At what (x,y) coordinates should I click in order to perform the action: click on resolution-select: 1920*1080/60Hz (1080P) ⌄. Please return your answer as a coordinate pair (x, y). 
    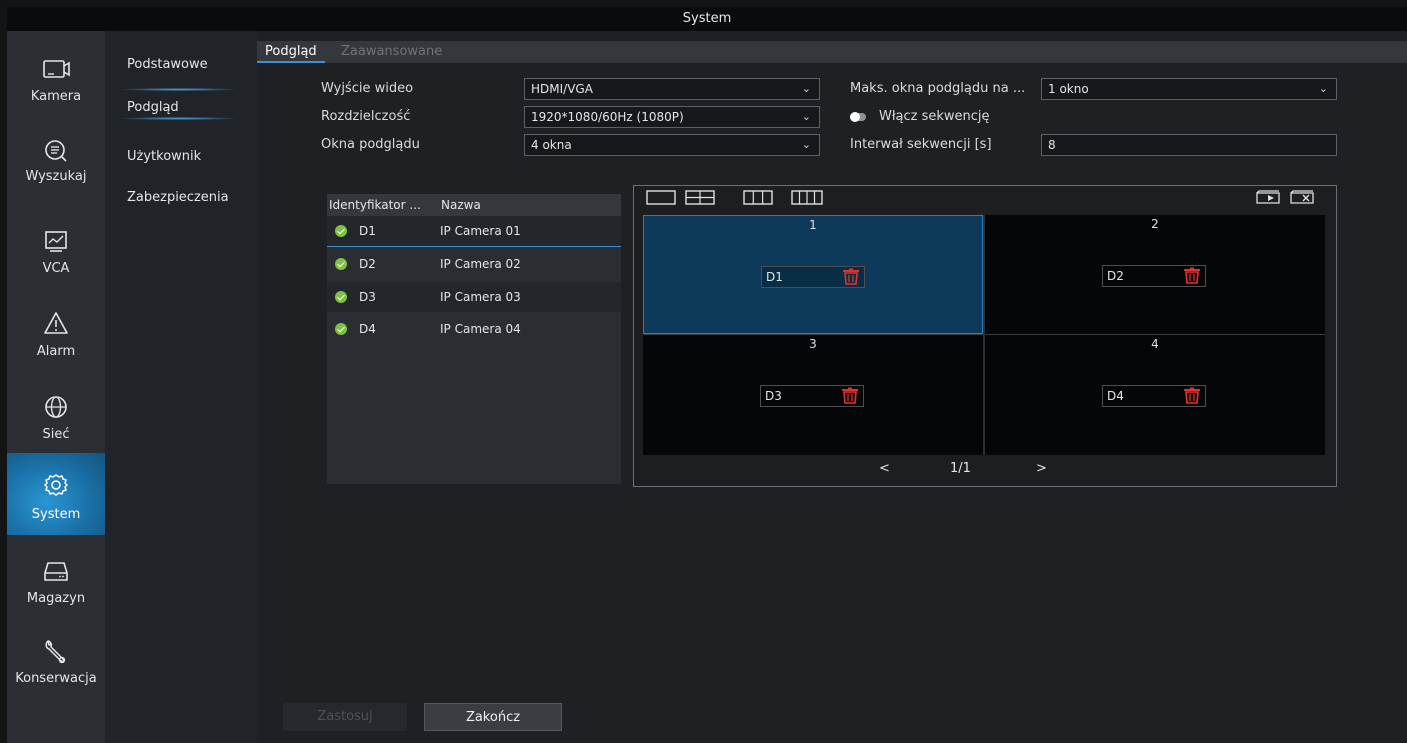
    Looking at the image, I should click on (672, 117).